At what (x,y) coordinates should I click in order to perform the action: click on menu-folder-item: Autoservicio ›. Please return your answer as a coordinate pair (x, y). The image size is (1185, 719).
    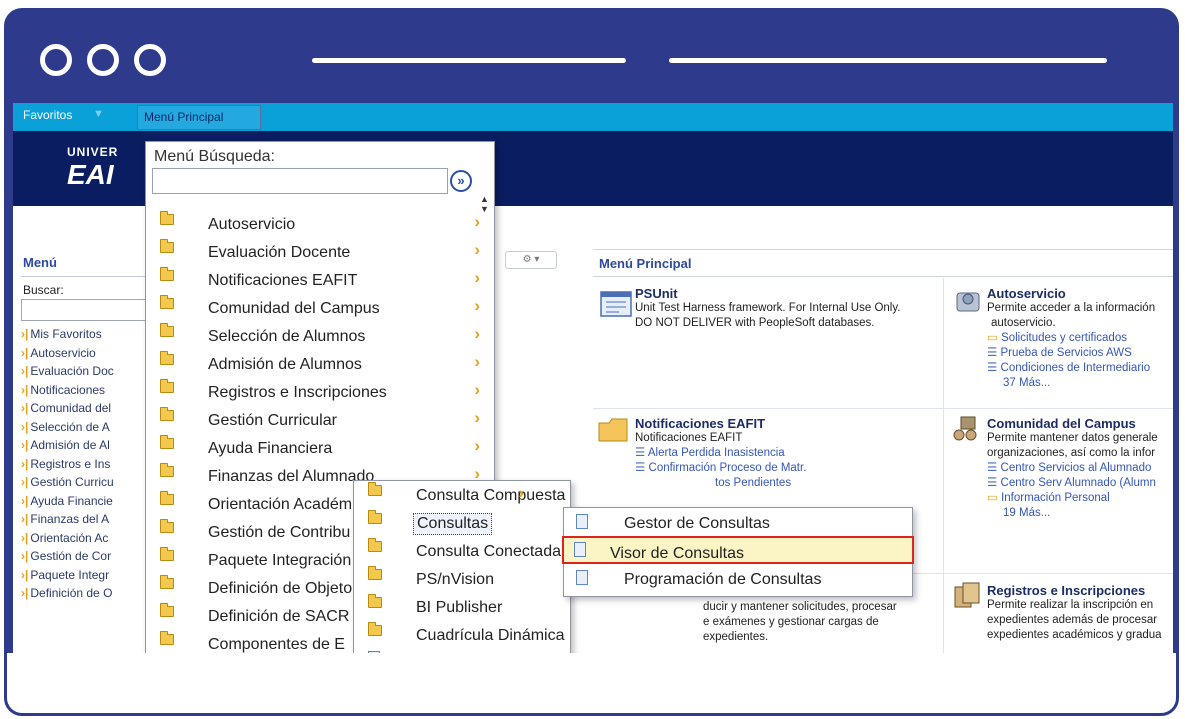
    Looking at the image, I should click on (320, 224).